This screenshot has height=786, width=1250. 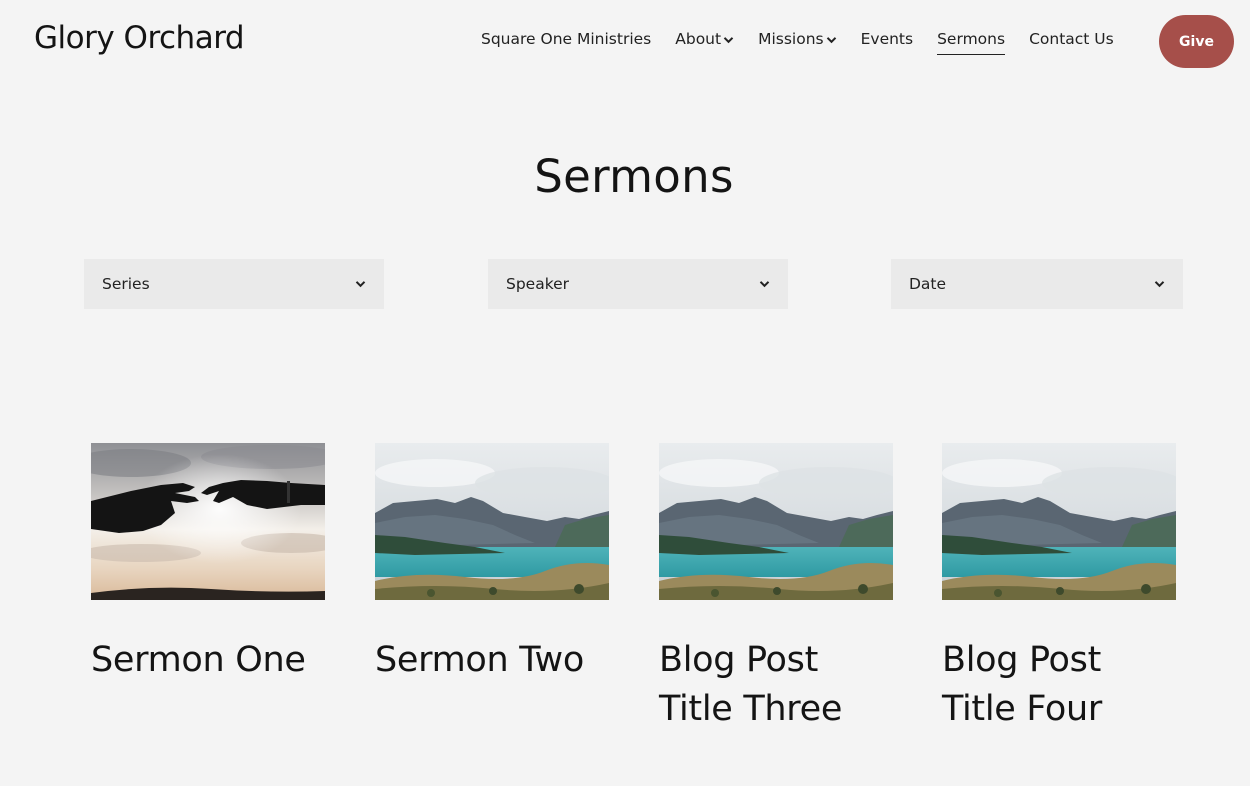 I want to click on sermon-card: Sermon One, so click(x=208, y=564).